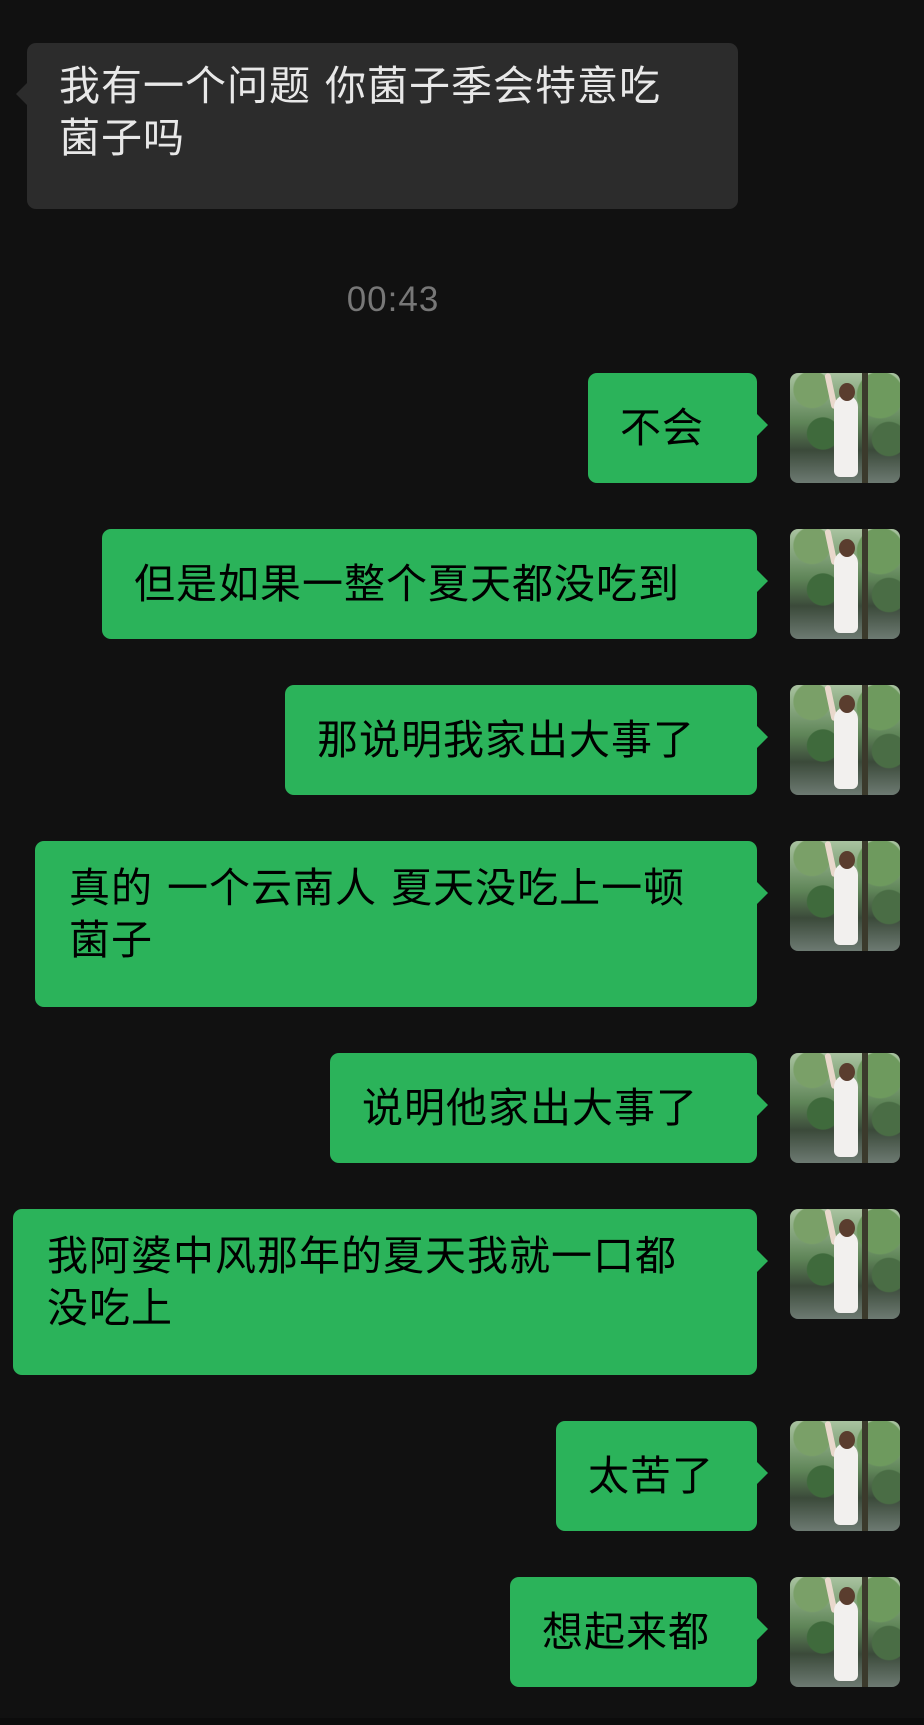 The width and height of the screenshot is (924, 1725). What do you see at coordinates (111, 940) in the screenshot?
I see `message-text-line: 菌子` at bounding box center [111, 940].